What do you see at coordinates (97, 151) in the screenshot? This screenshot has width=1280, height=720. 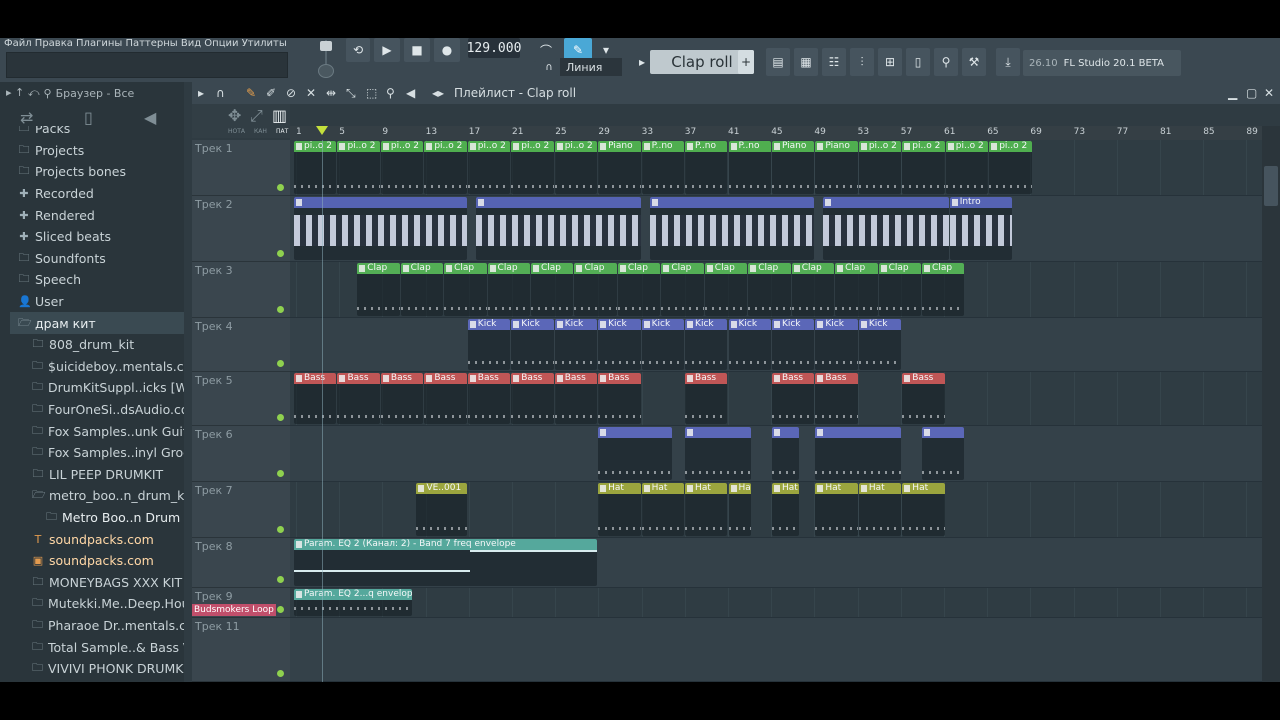 I see `browser-item: 🗀 Projects` at bounding box center [97, 151].